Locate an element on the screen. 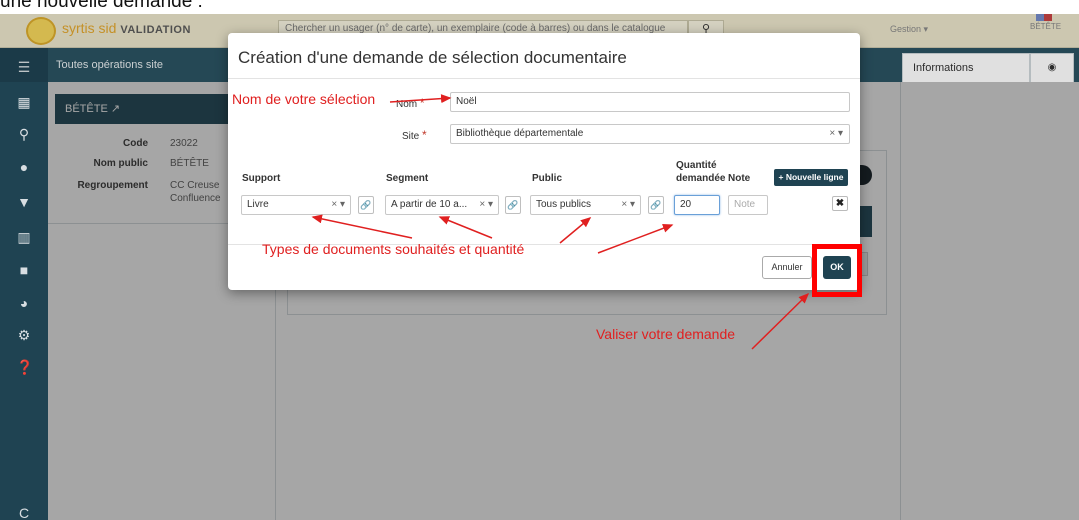  arrow-valider is located at coordinates (780, 321).